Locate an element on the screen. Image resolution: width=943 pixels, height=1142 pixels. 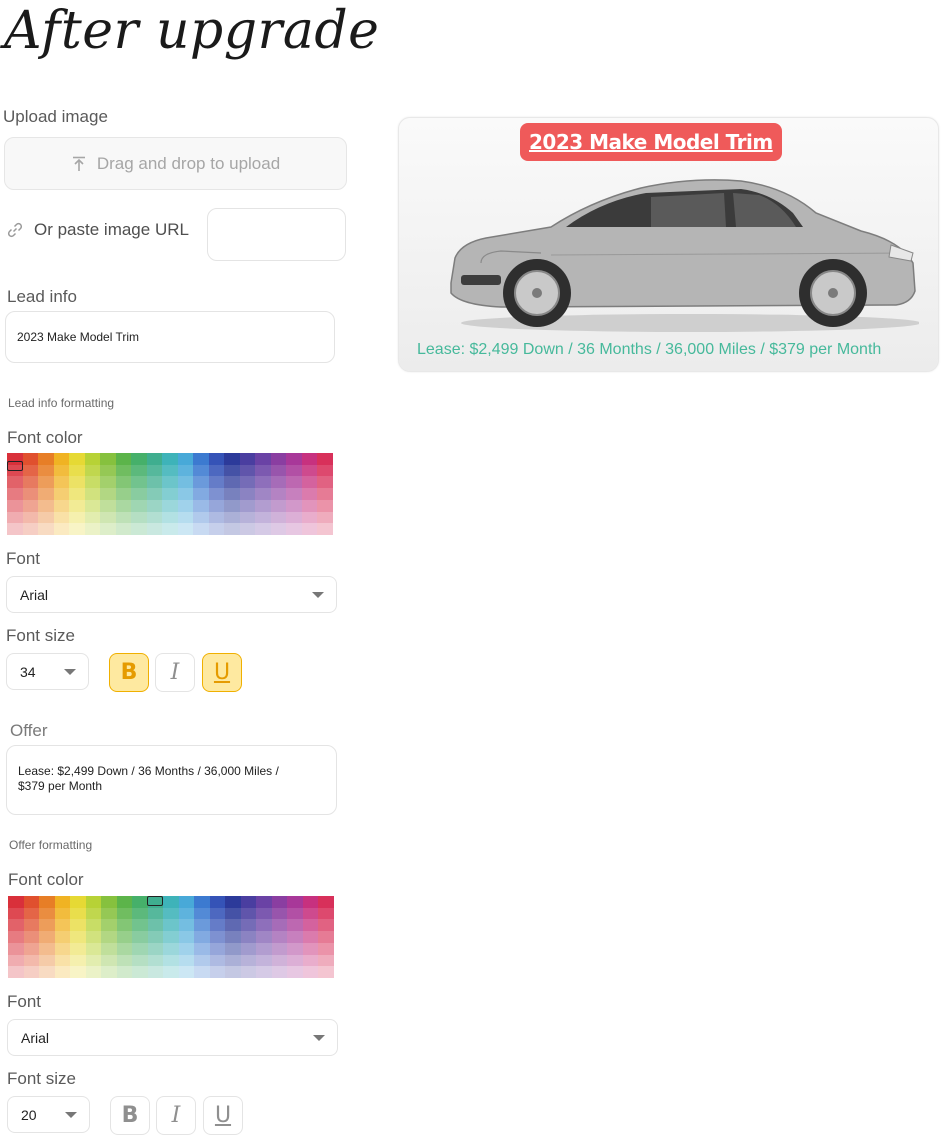
image-url-input is located at coordinates (276, 234).